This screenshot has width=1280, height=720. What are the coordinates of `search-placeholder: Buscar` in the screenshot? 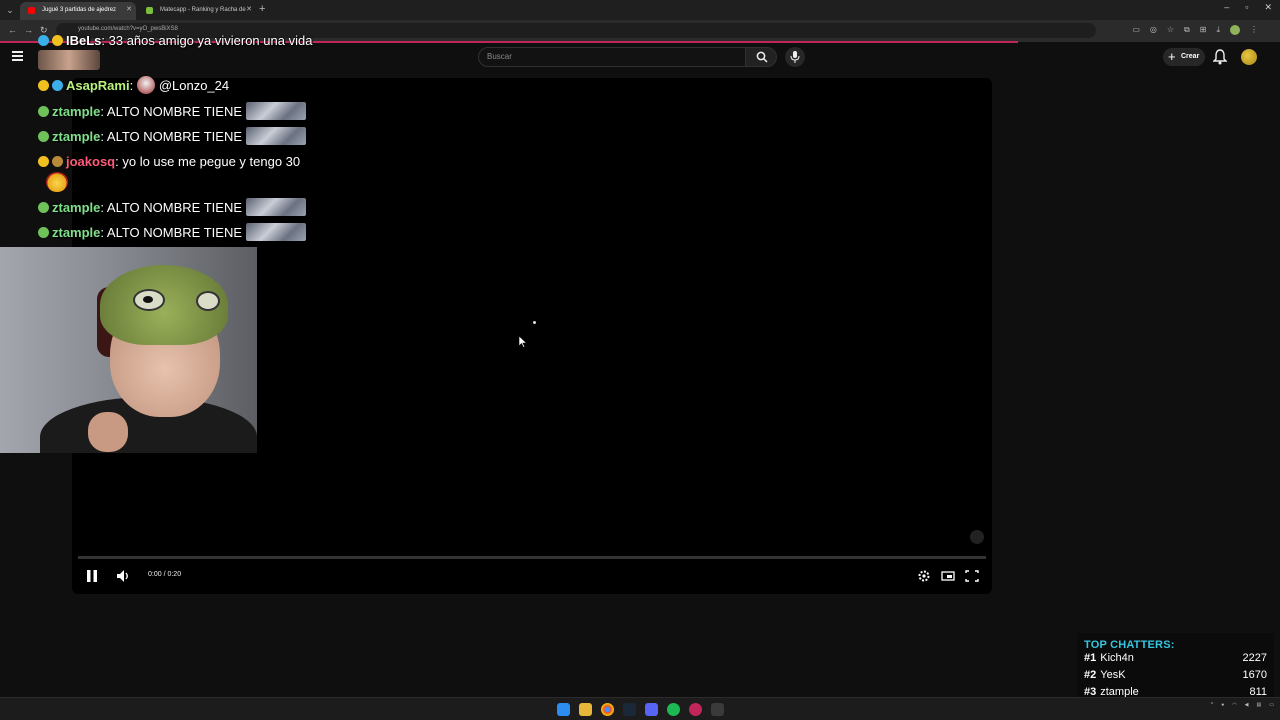 It's located at (499, 56).